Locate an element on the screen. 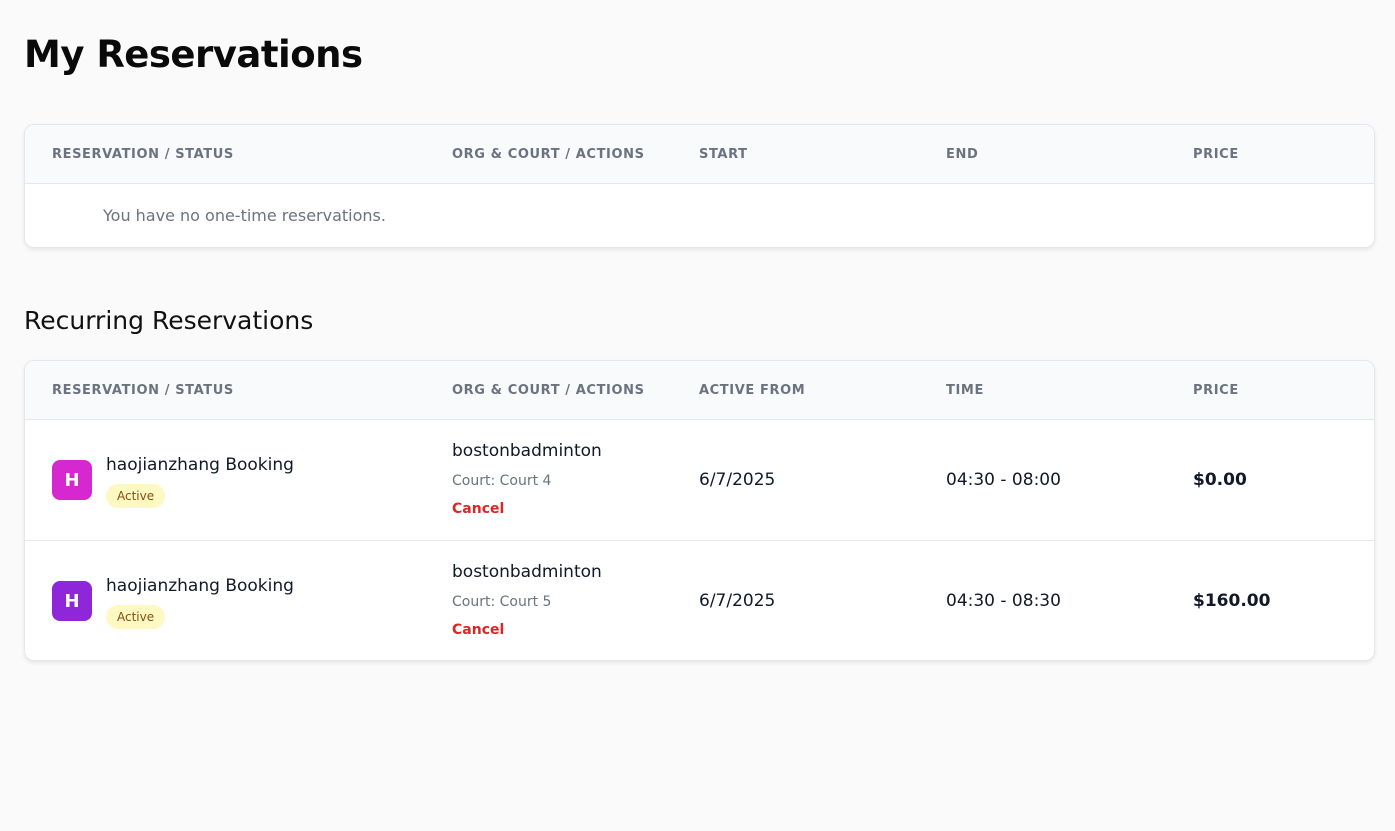 Image resolution: width=1395 pixels, height=831 pixels. price-value: $0.00 is located at coordinates (1220, 480).